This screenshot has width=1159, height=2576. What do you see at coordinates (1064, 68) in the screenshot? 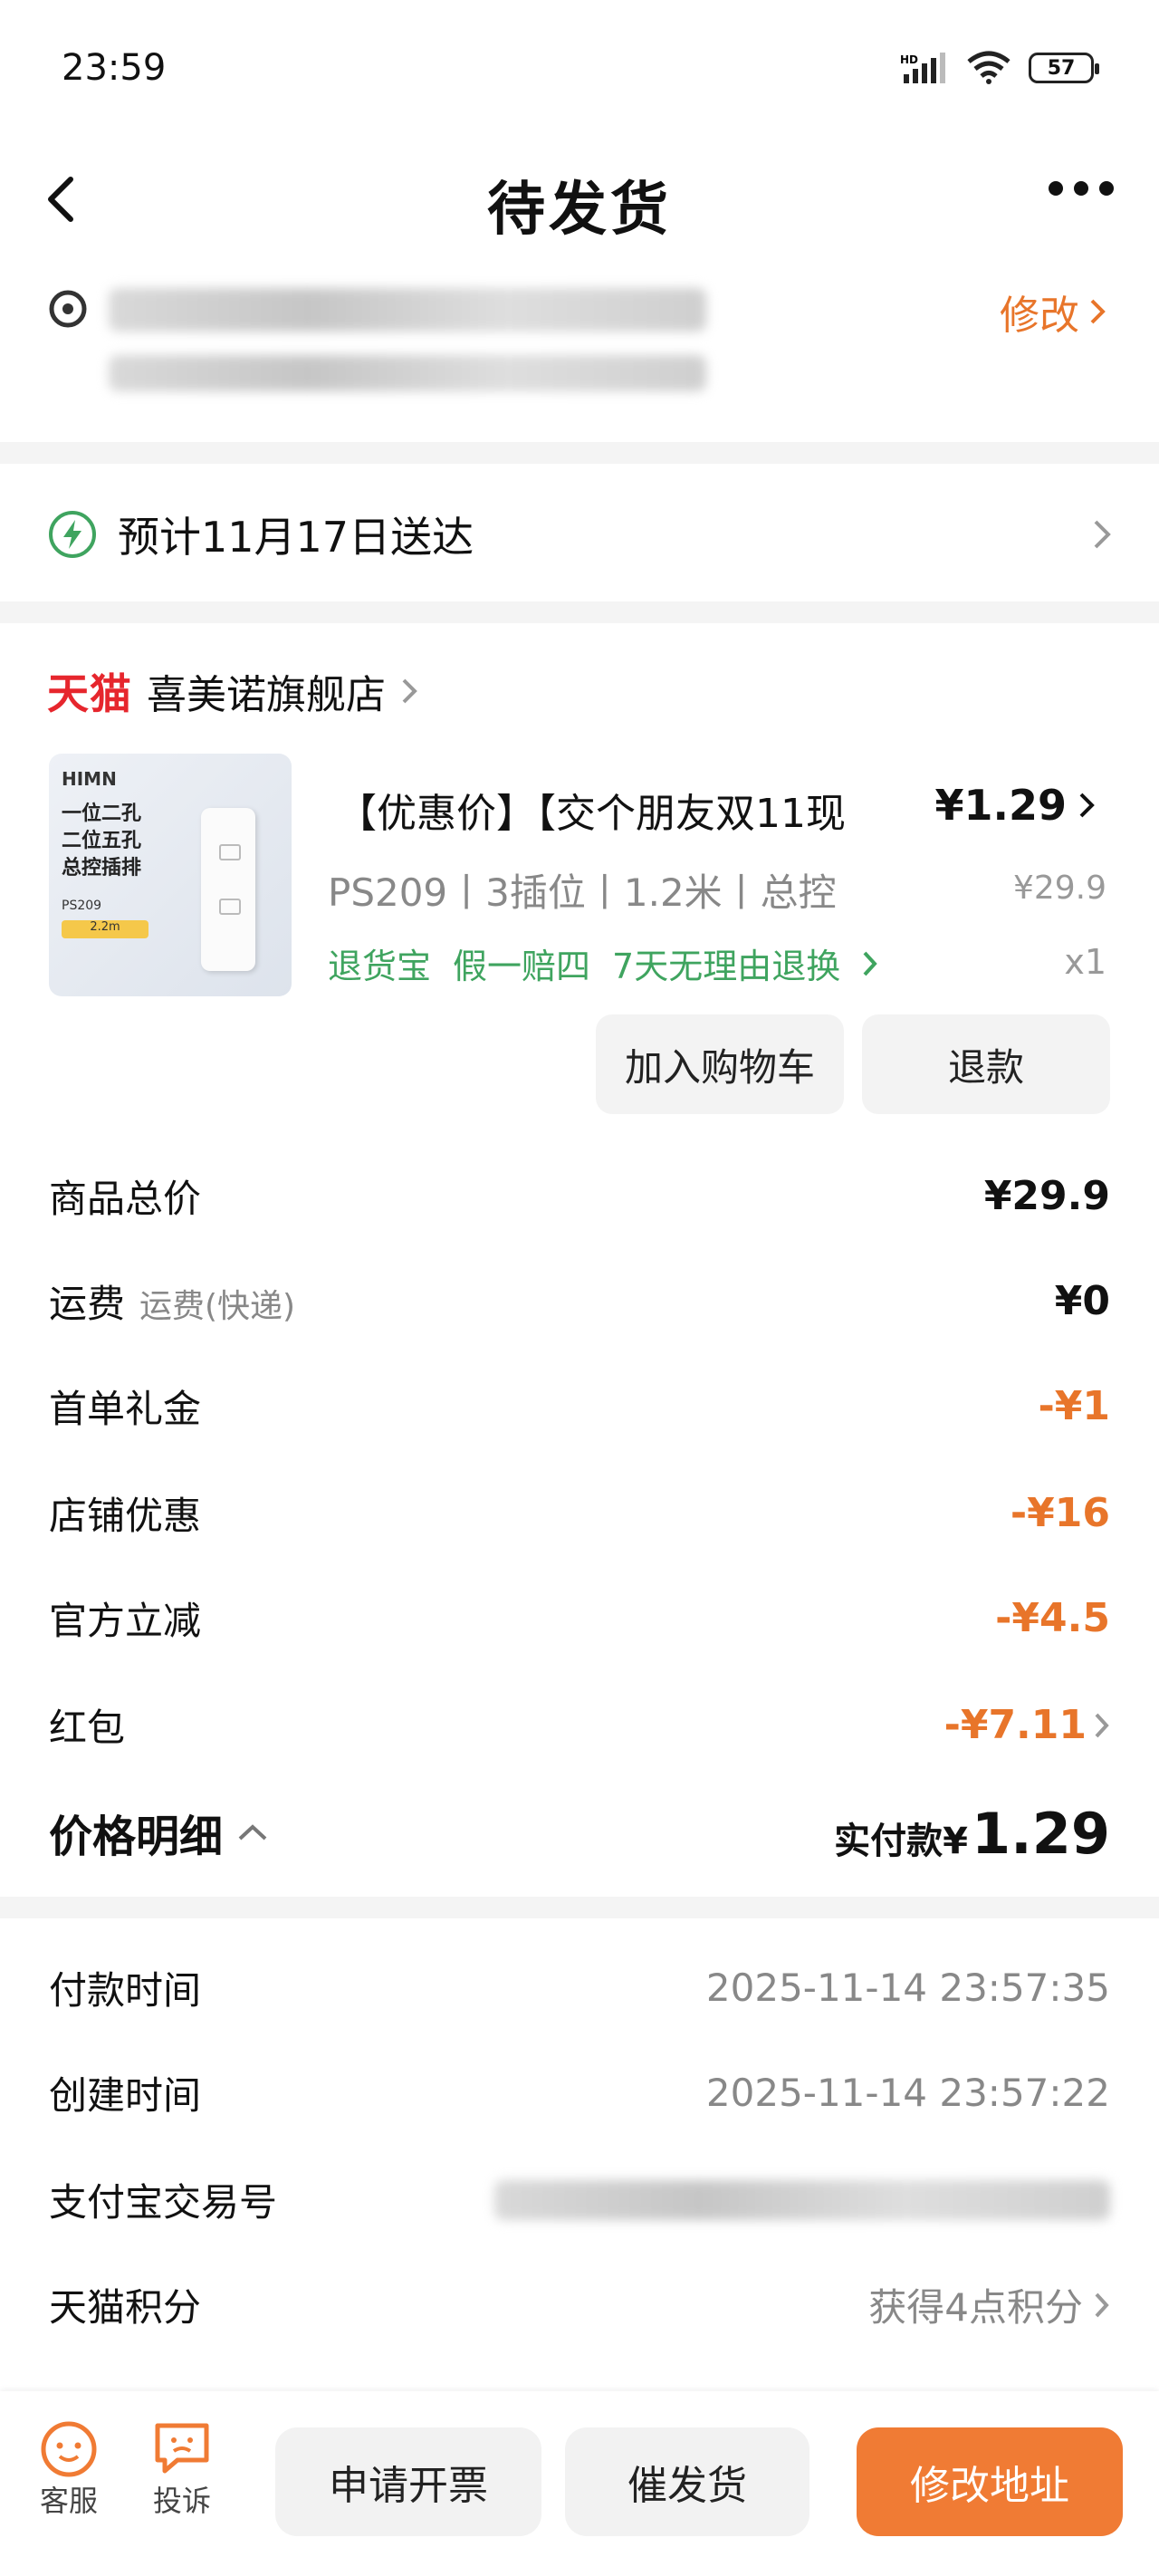
I see `battery-indicator: 57` at bounding box center [1064, 68].